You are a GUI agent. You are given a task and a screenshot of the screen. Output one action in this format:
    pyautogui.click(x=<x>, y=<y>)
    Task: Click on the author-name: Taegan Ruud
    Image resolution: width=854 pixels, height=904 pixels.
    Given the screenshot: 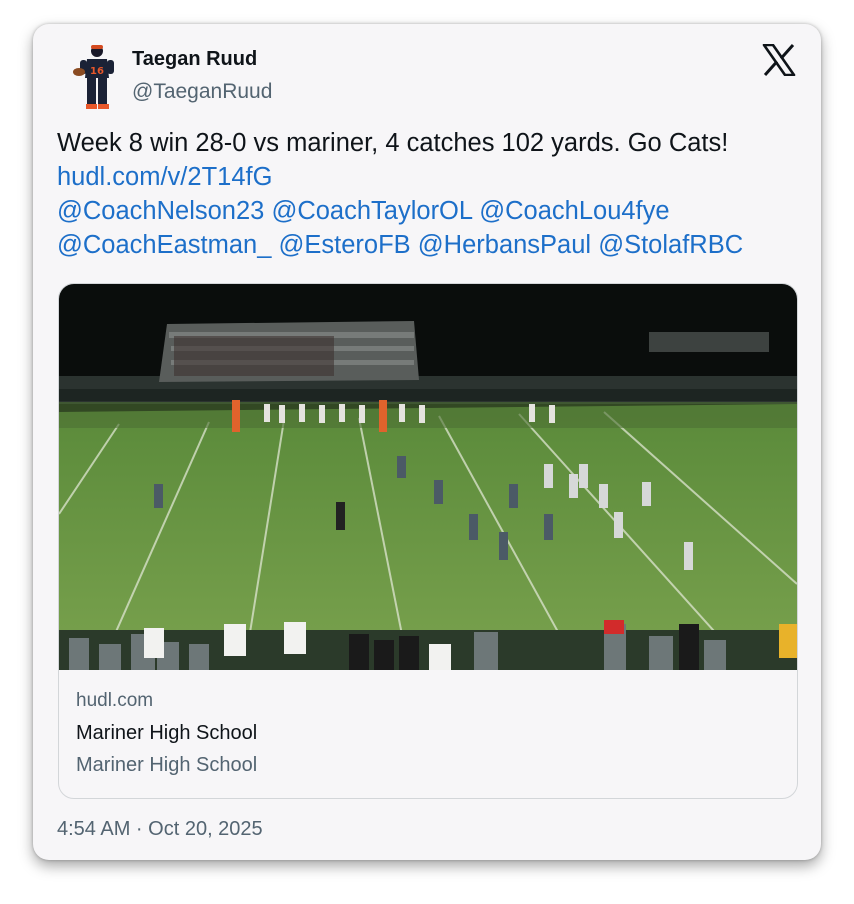 What is the action you would take?
    pyautogui.click(x=194, y=59)
    